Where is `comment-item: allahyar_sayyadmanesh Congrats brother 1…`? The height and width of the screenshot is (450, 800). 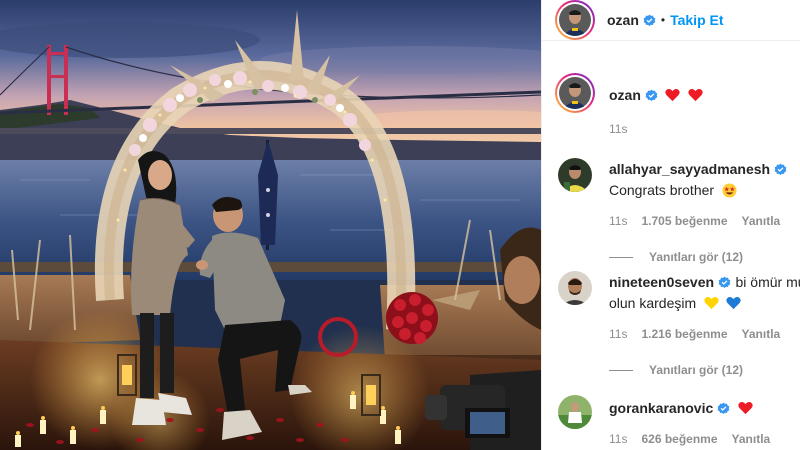 comment-item: allahyar_sayyadmanesh Congrats brother 1… is located at coordinates (671, 212).